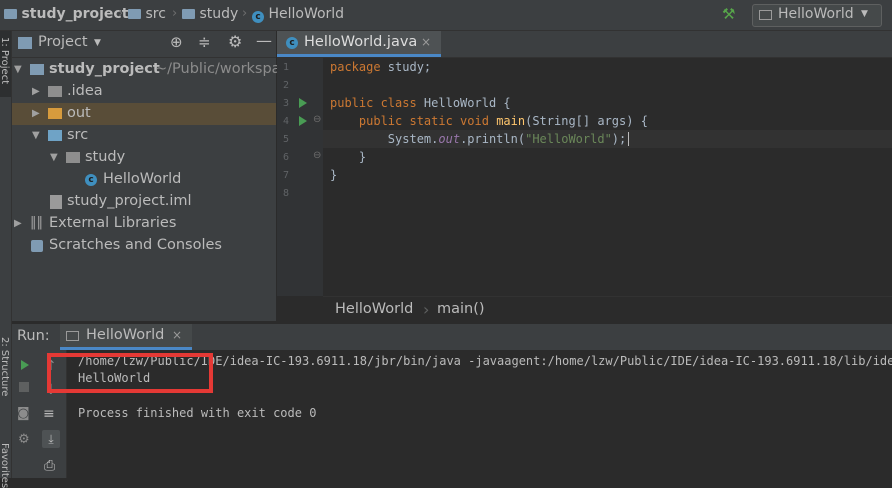  I want to click on tree-item-iml: study_project.iml, so click(144, 202).